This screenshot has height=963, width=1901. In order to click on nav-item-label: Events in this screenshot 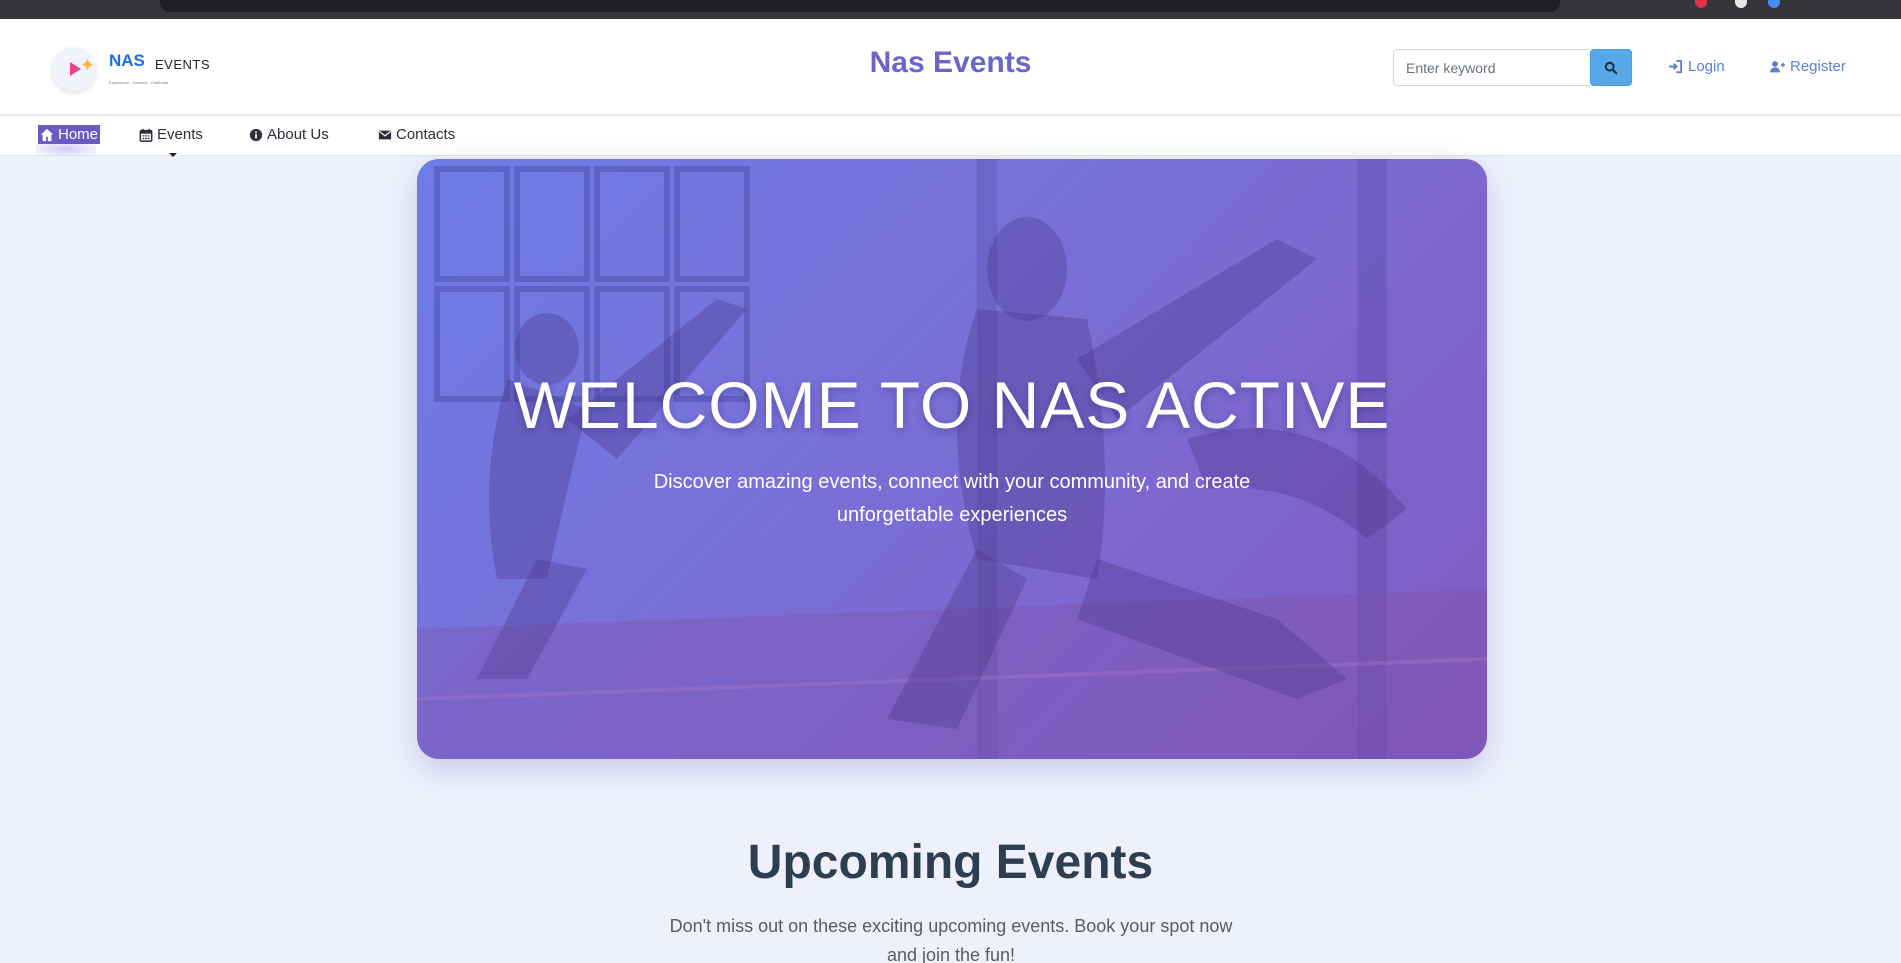, I will do `click(180, 134)`.